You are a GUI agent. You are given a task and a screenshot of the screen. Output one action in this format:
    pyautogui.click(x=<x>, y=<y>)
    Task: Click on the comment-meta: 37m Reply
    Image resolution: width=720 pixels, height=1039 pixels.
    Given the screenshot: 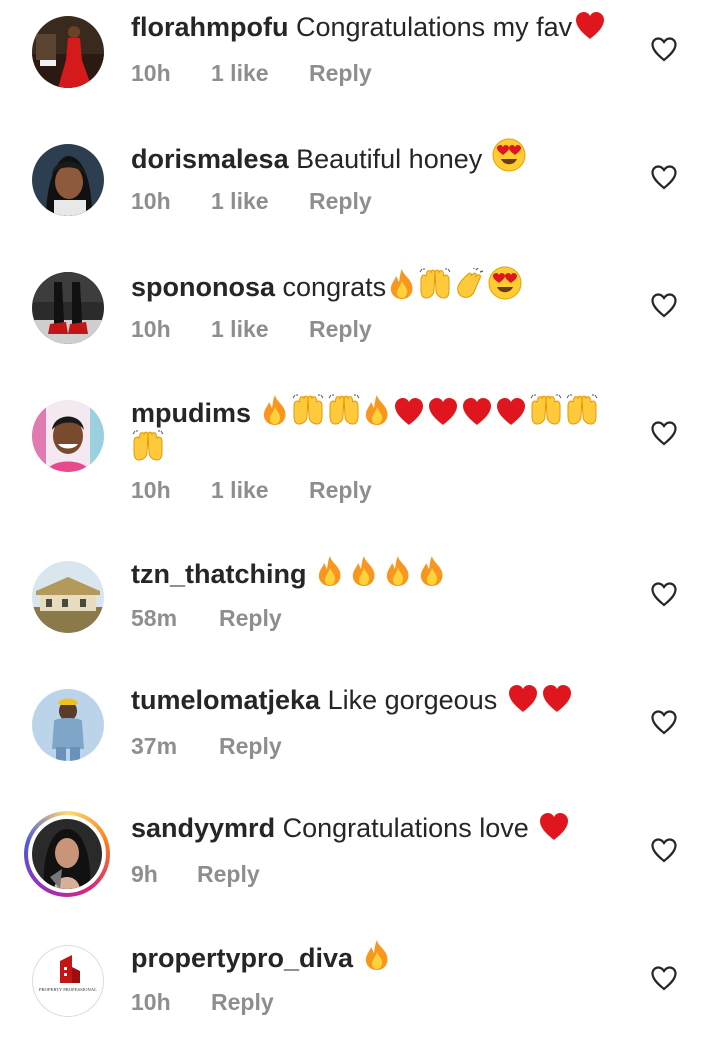 What is the action you would take?
    pyautogui.click(x=206, y=746)
    